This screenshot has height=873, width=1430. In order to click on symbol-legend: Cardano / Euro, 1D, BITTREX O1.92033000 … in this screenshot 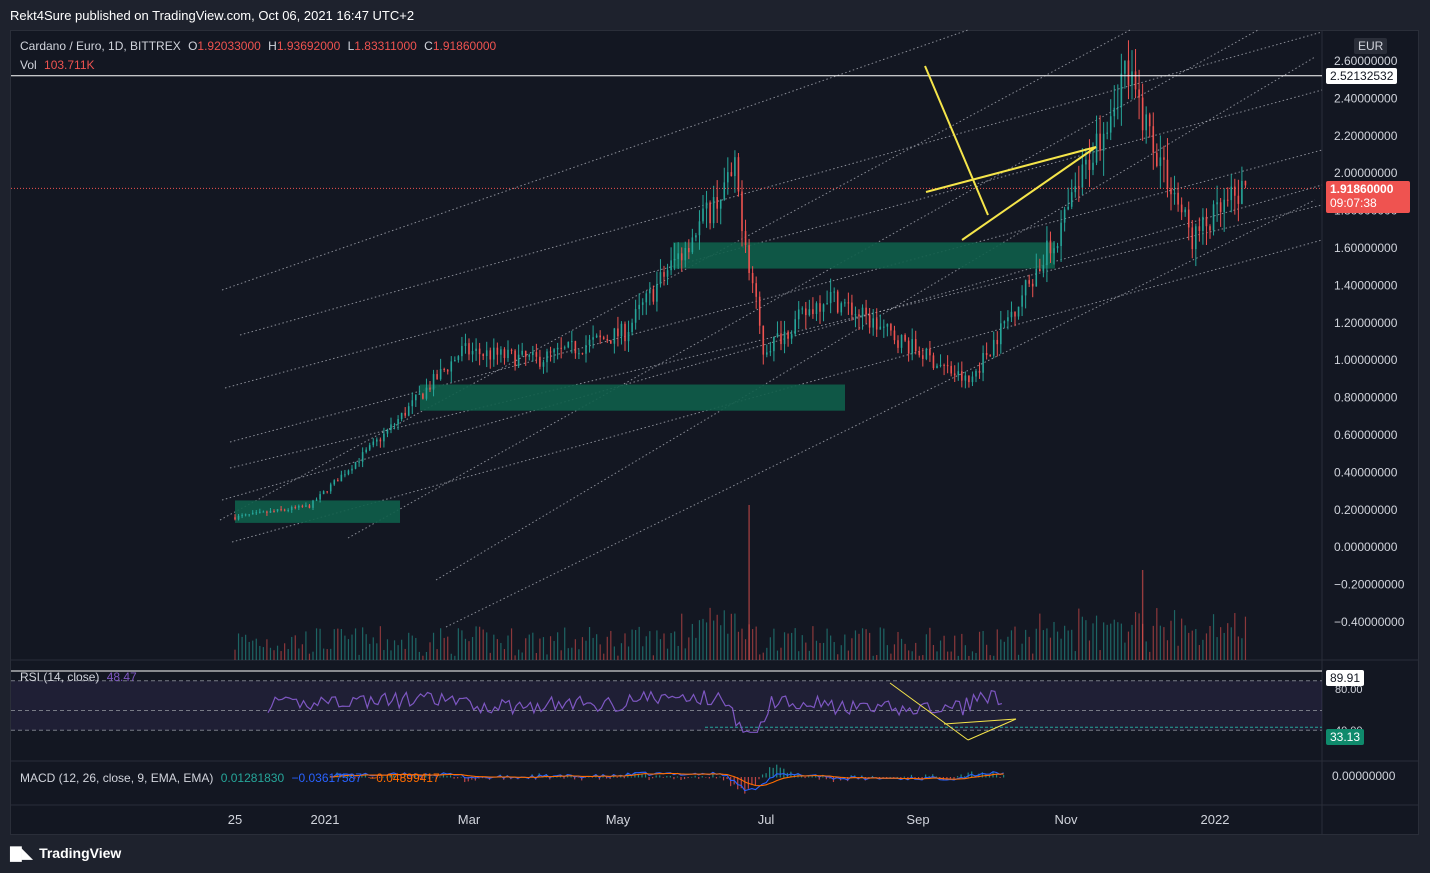, I will do `click(260, 46)`.